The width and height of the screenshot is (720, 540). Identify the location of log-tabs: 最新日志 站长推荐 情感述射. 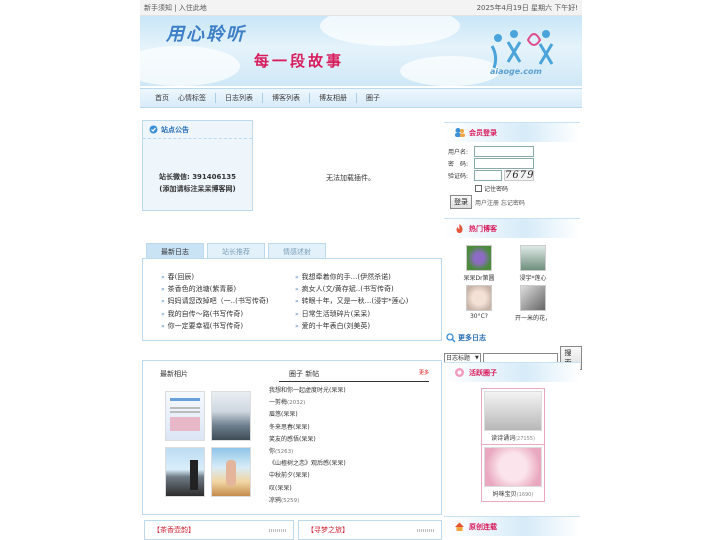
(237, 251).